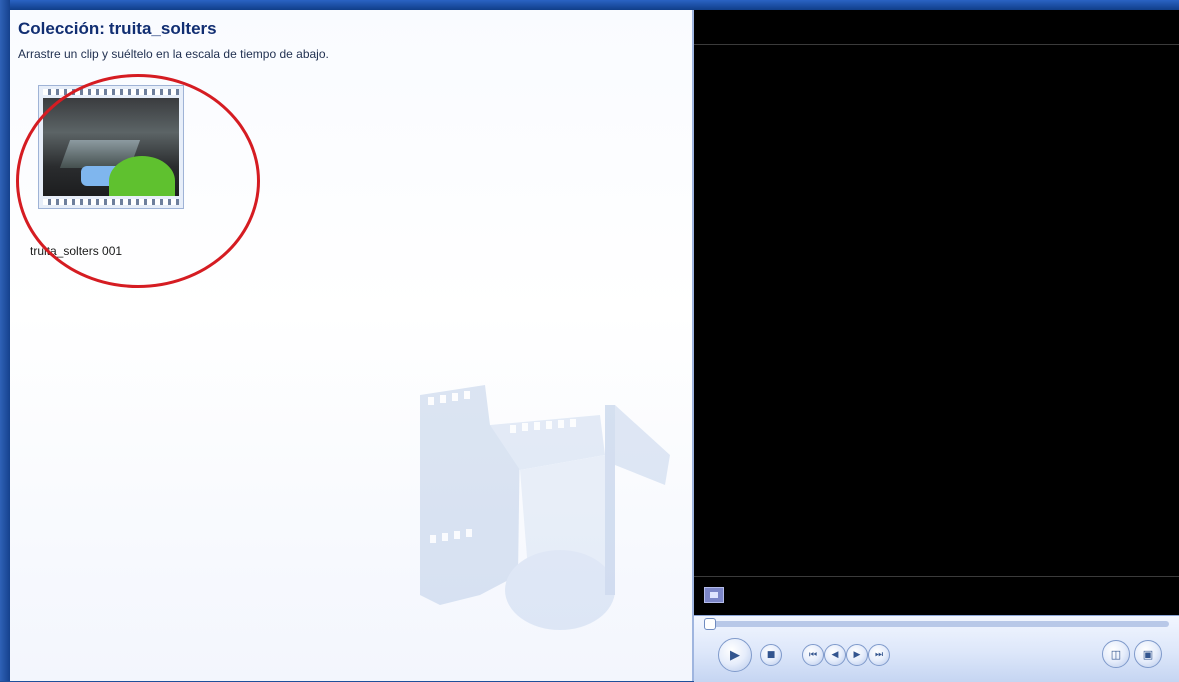 Image resolution: width=1179 pixels, height=682 pixels. I want to click on collection-title-prefix: Colección:, so click(61, 28).